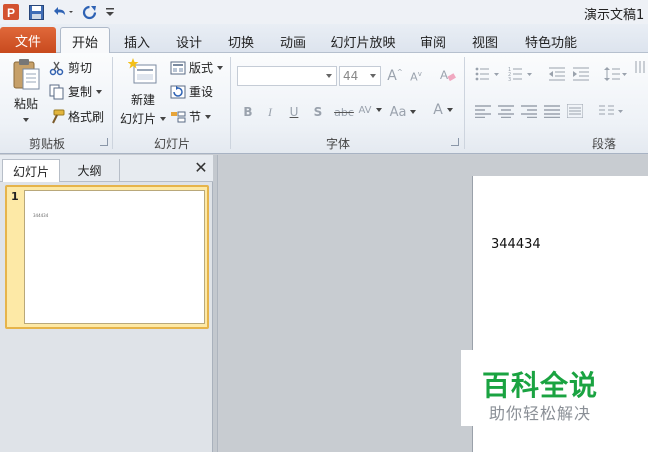  I want to click on copy-button: 复制, so click(76, 91).